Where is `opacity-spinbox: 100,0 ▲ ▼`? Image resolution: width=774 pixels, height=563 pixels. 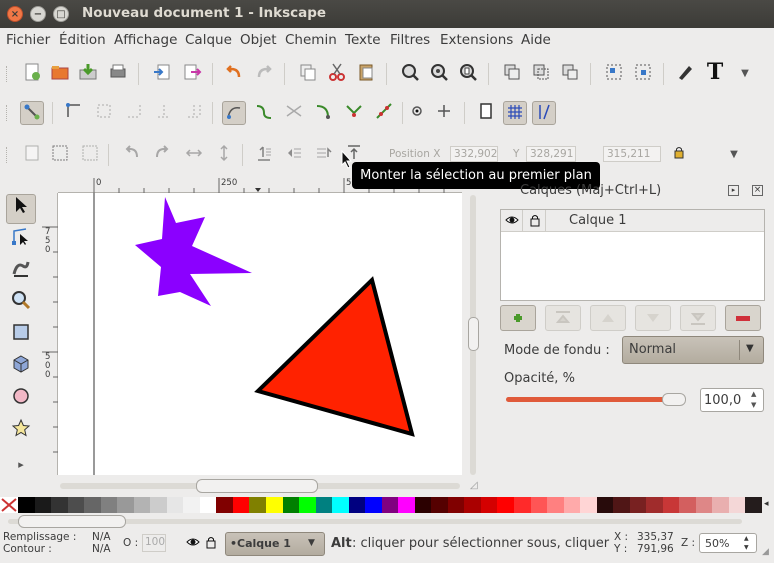 opacity-spinbox: 100,0 ▲ ▼ is located at coordinates (732, 400).